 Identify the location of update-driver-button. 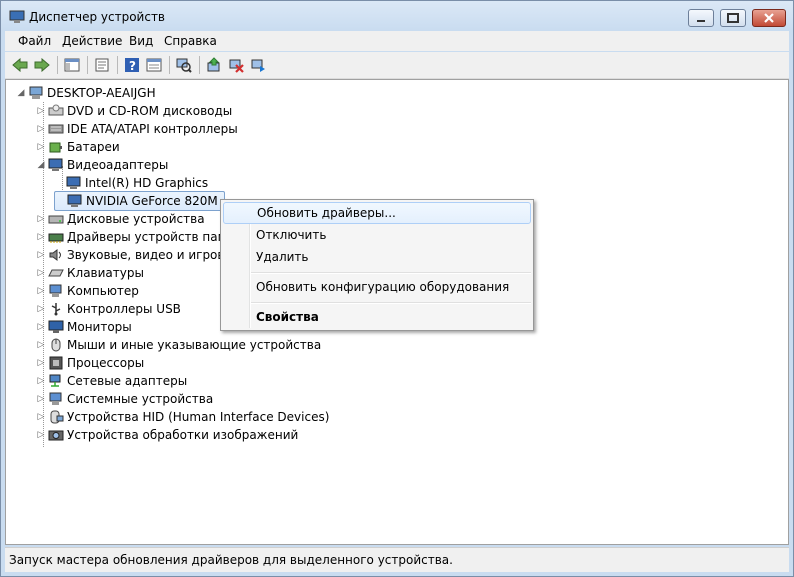
(214, 65).